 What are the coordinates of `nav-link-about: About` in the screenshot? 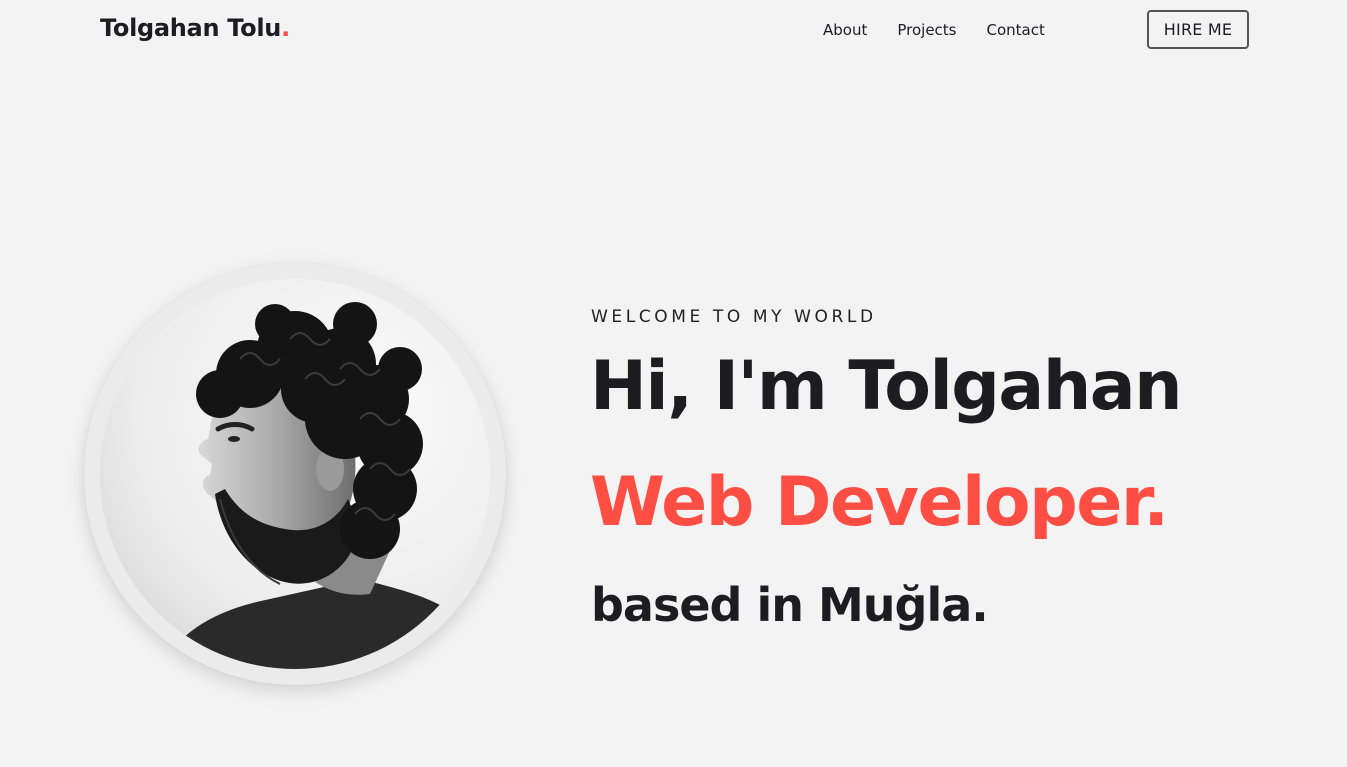 It's located at (845, 30).